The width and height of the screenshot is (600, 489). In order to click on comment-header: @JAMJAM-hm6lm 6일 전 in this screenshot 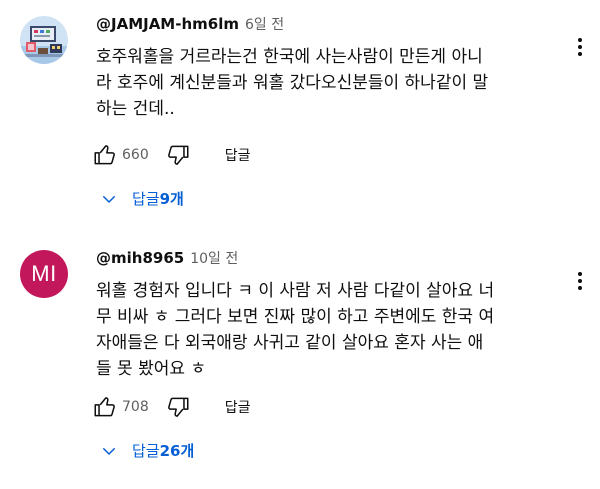, I will do `click(190, 24)`.